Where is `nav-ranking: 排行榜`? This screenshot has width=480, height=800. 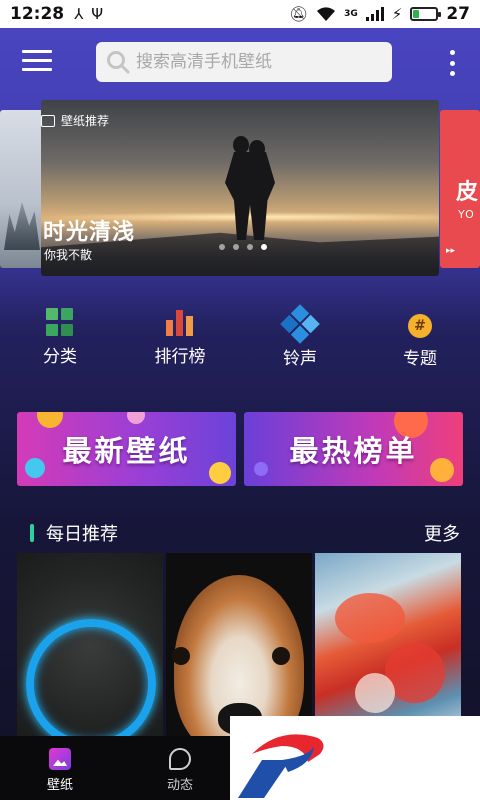
nav-ranking: 排行榜 is located at coordinates (180, 343).